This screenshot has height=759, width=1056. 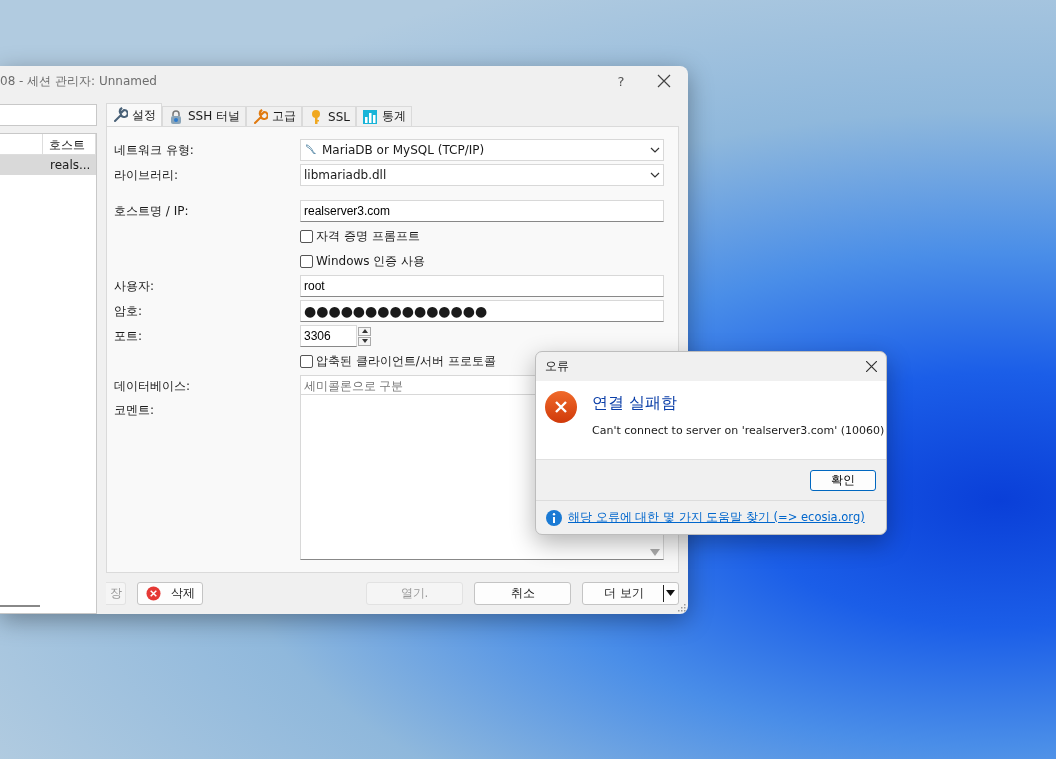 I want to click on column-header: 호스트, so click(x=69, y=144).